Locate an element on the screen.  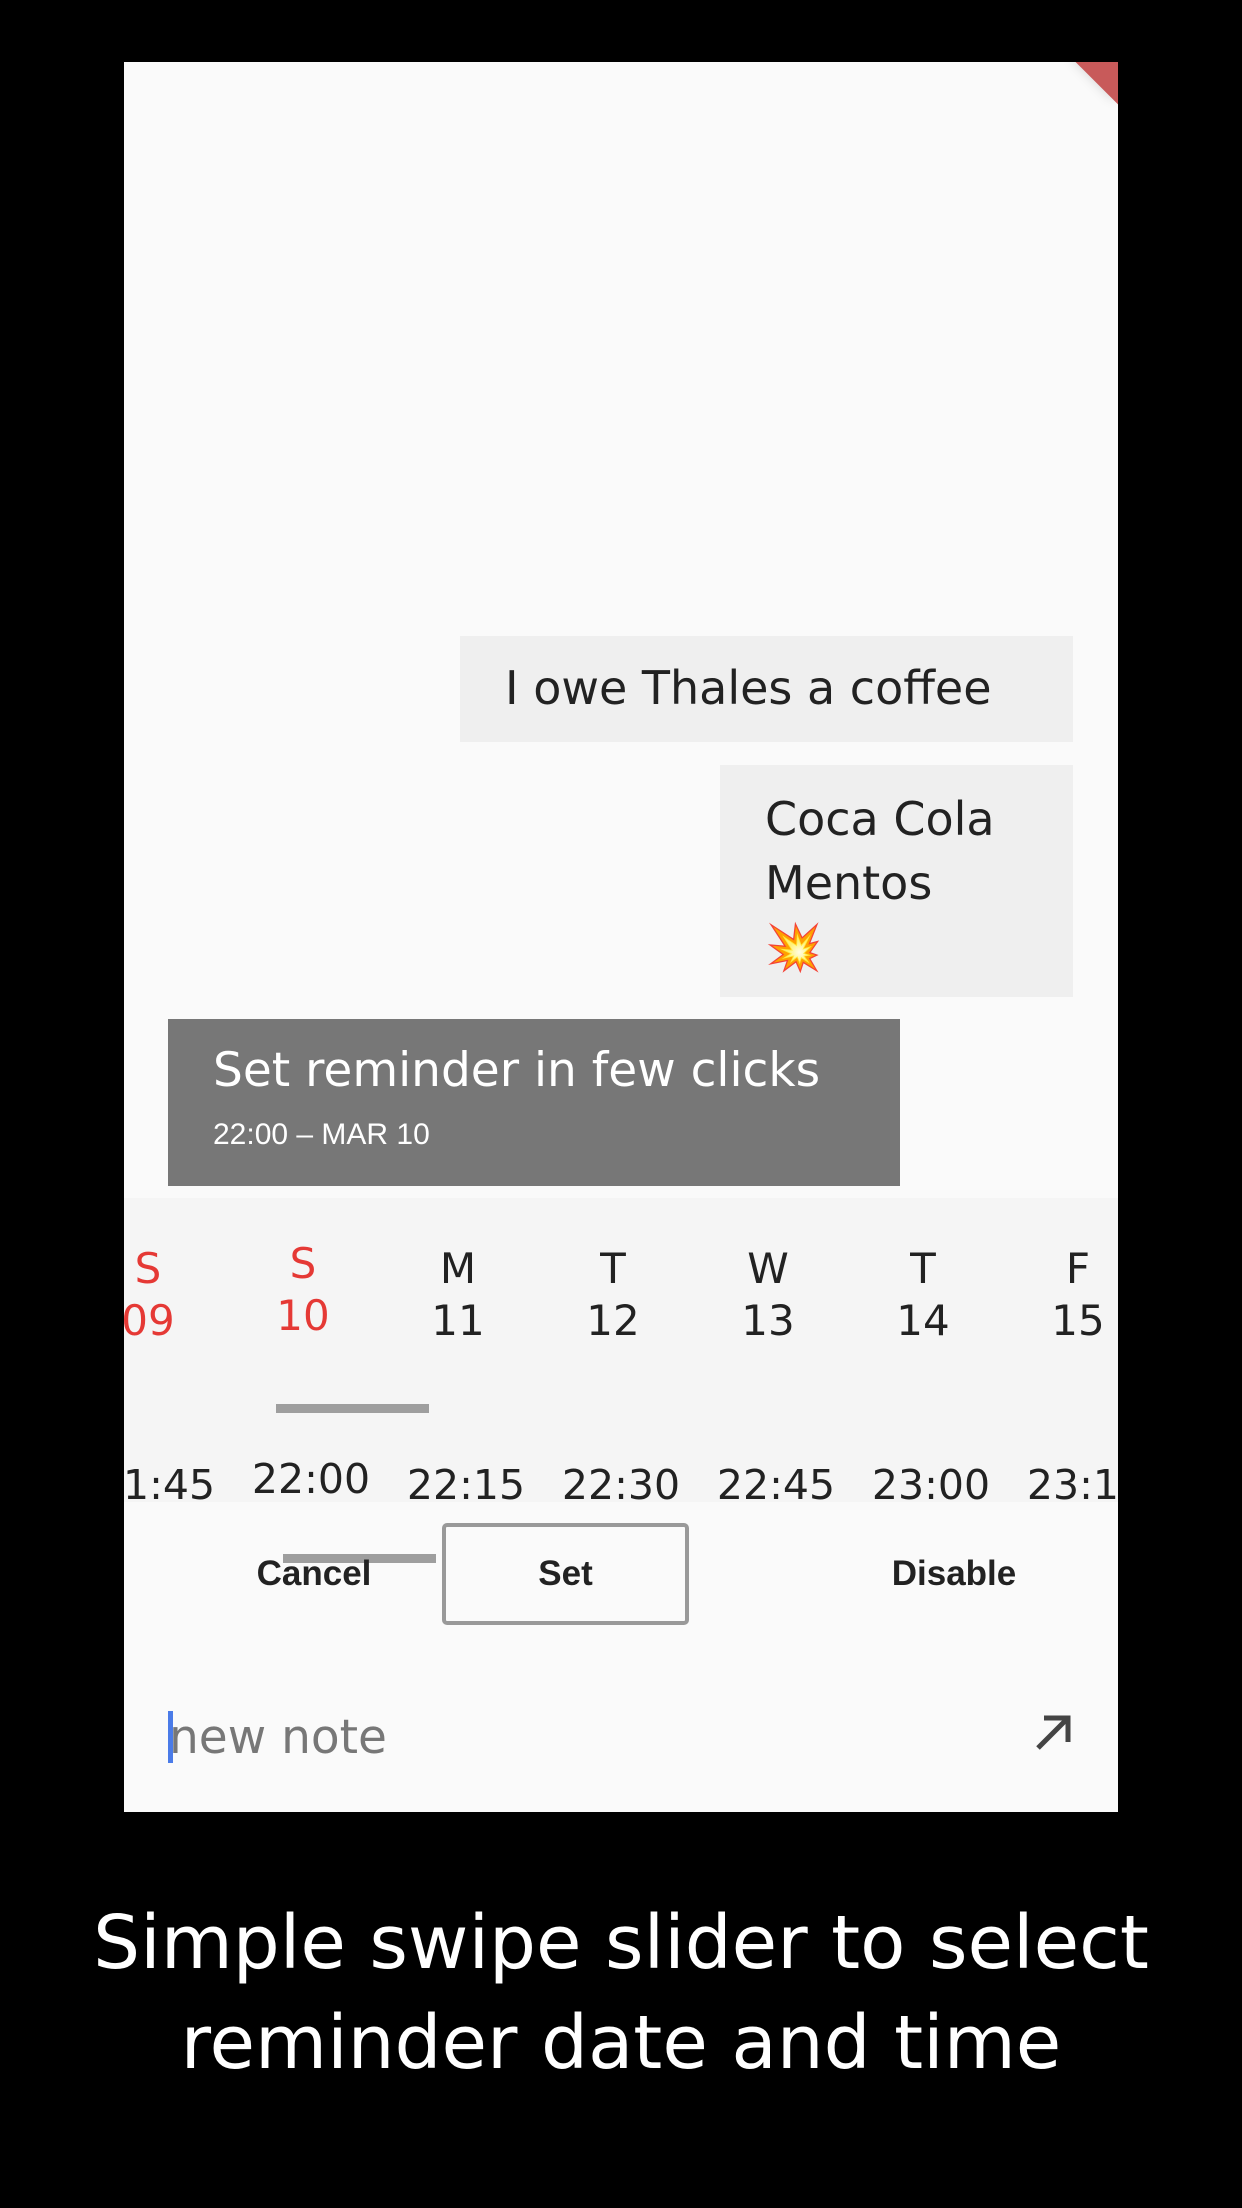
day-option: T 12 is located at coordinates (613, 1295).